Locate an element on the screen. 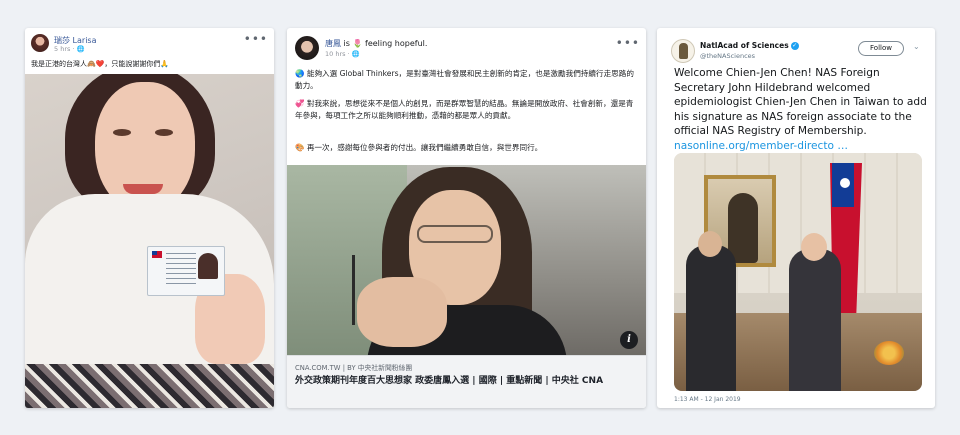 Image resolution: width=960 pixels, height=435 pixels. follow-button: Follow is located at coordinates (881, 48).